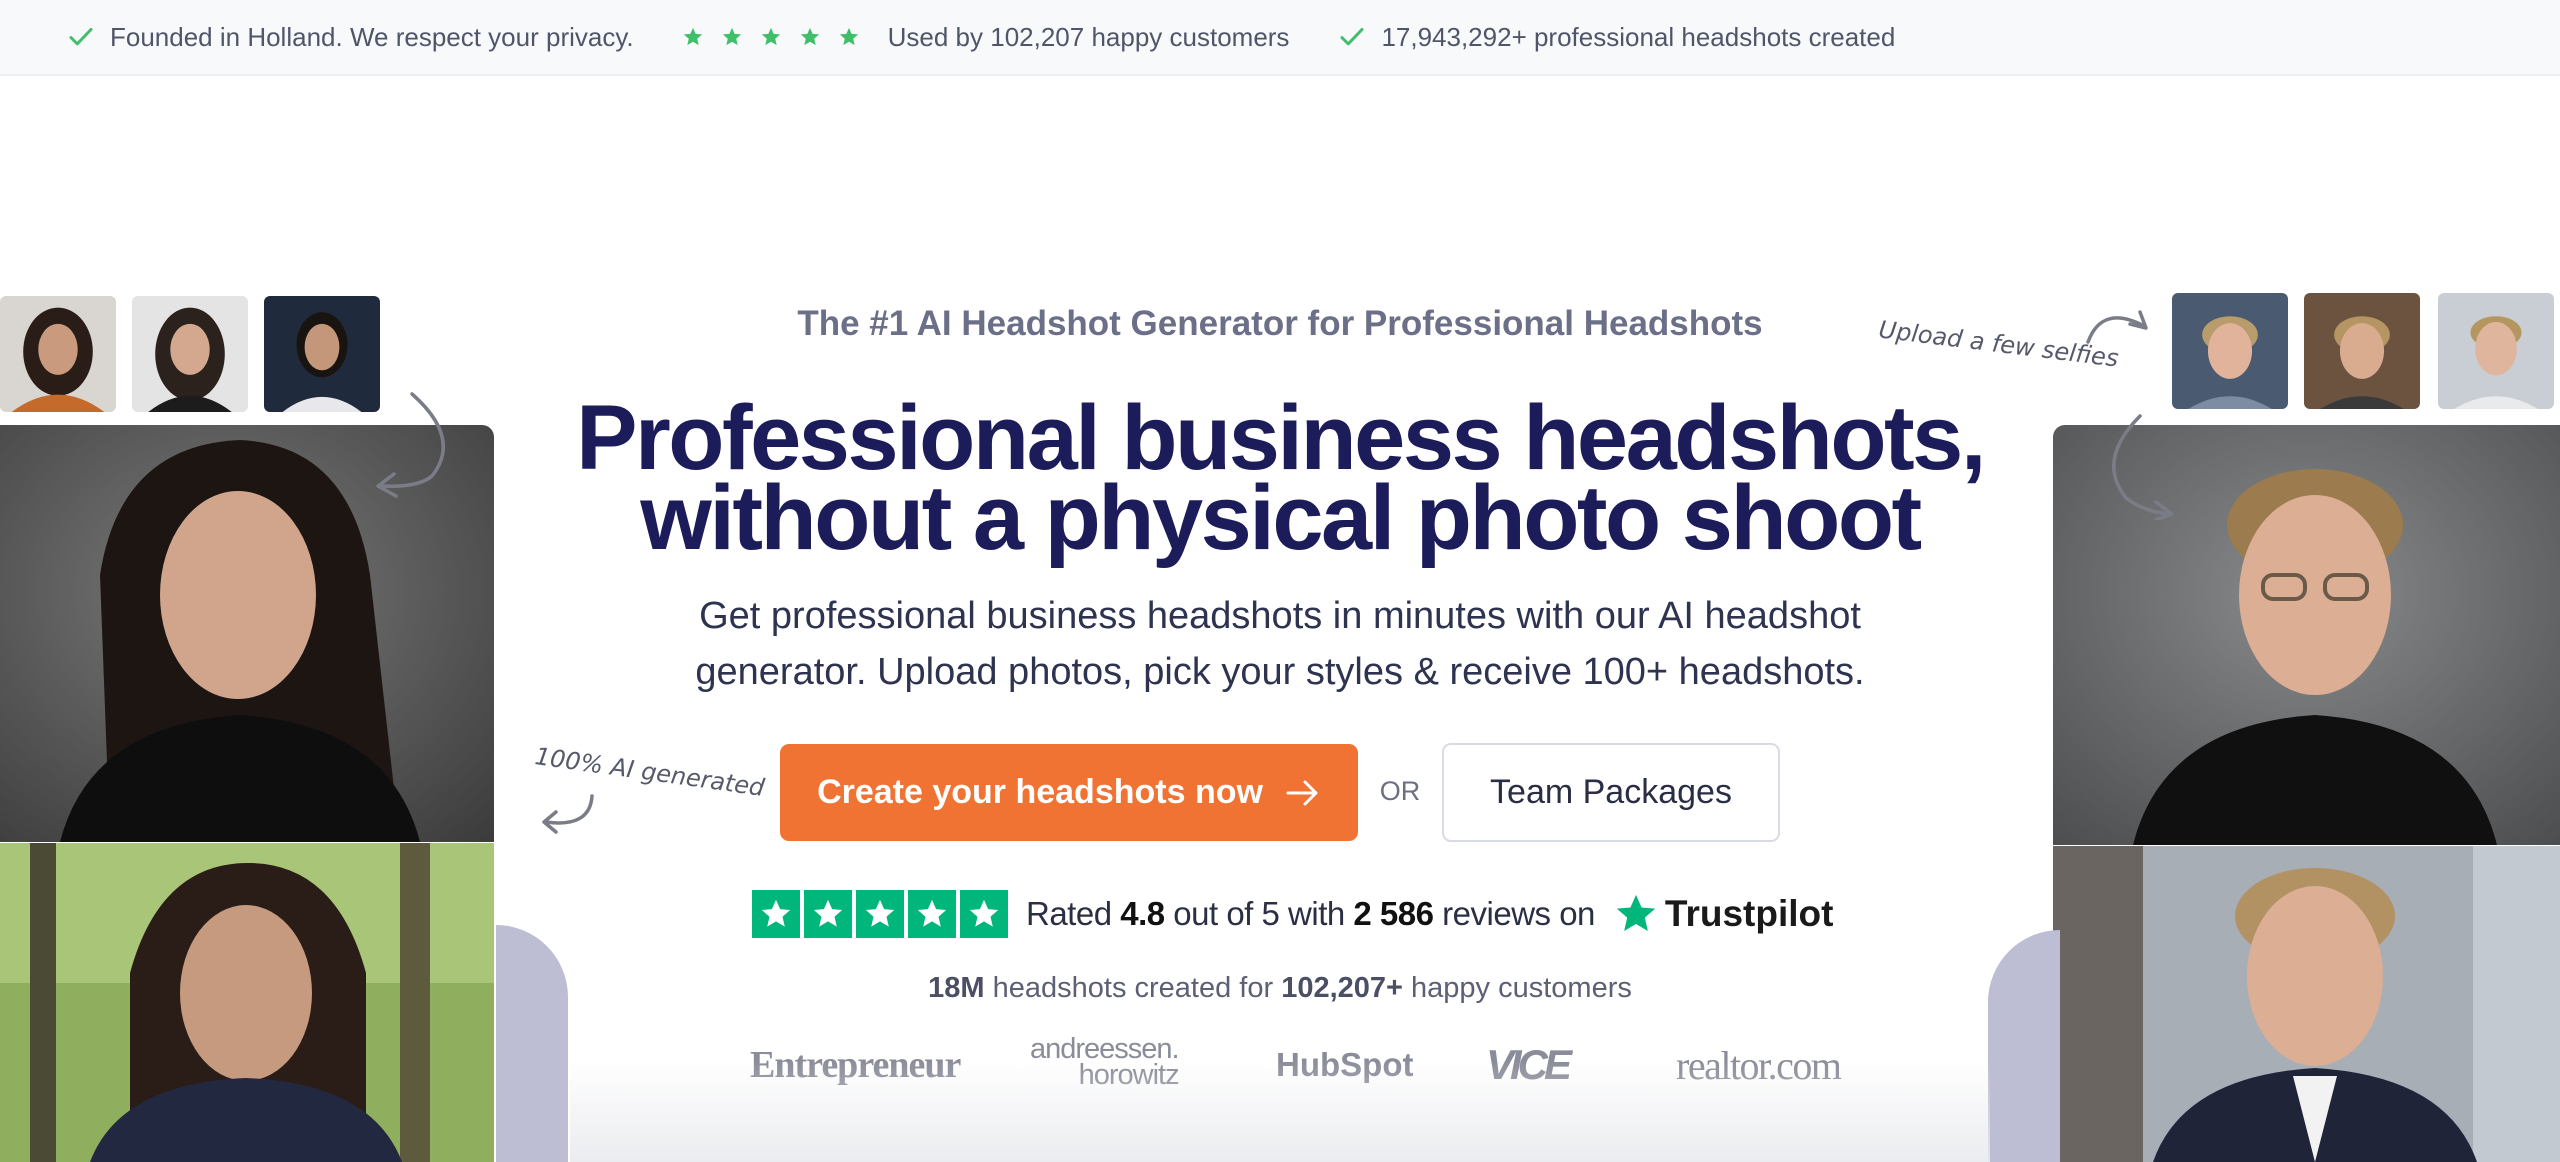 The height and width of the screenshot is (1162, 2560). What do you see at coordinates (1342, 988) in the screenshot?
I see `stat-customers: 102,207+` at bounding box center [1342, 988].